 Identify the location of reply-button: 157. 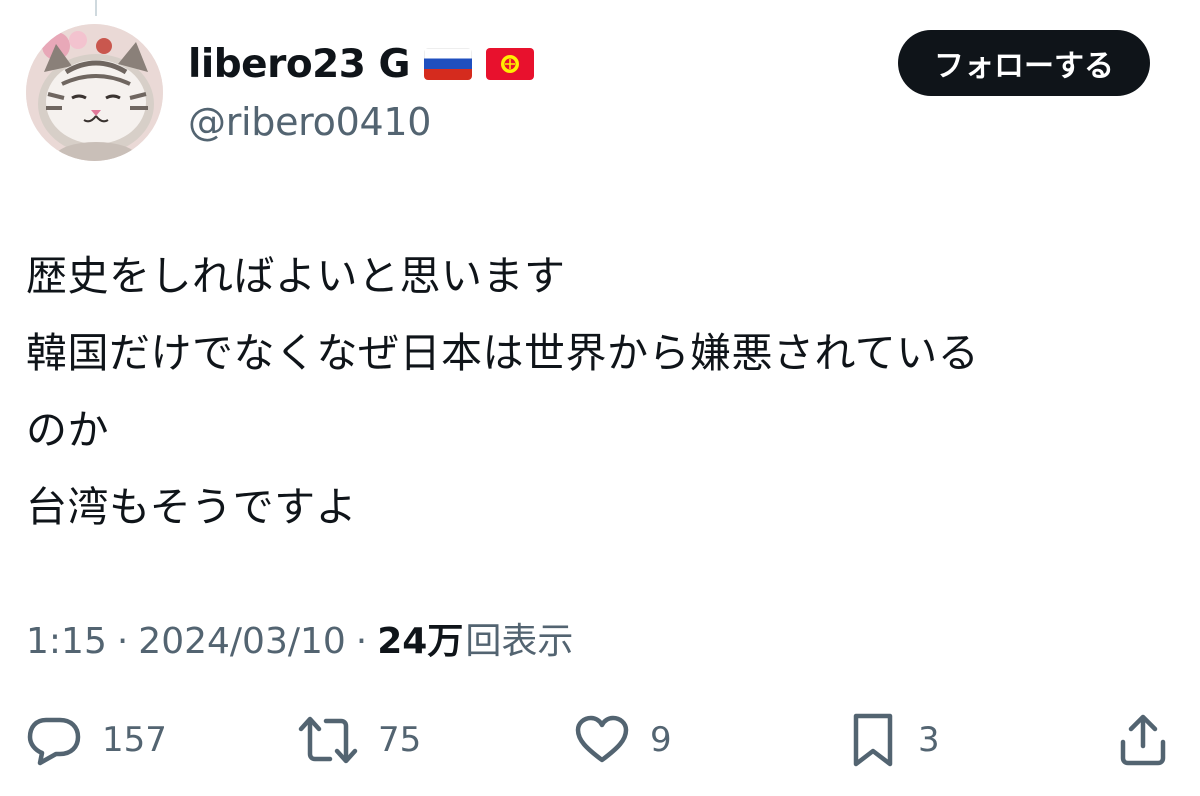
(96, 740).